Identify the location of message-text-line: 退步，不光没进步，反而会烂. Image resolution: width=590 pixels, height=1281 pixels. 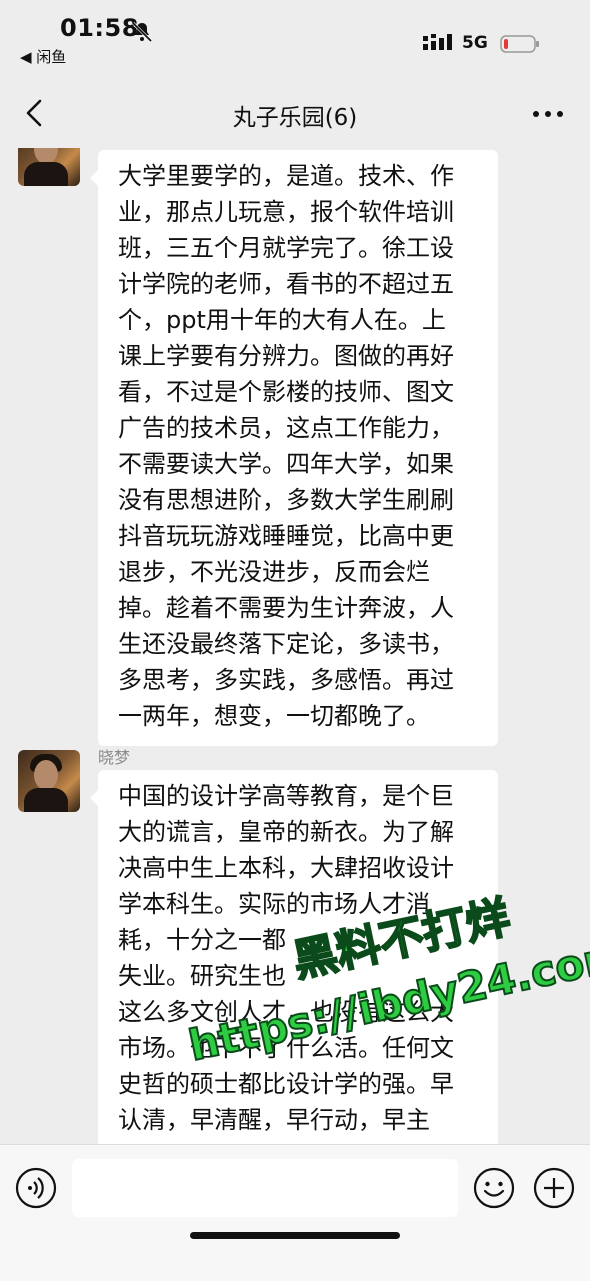
(274, 572).